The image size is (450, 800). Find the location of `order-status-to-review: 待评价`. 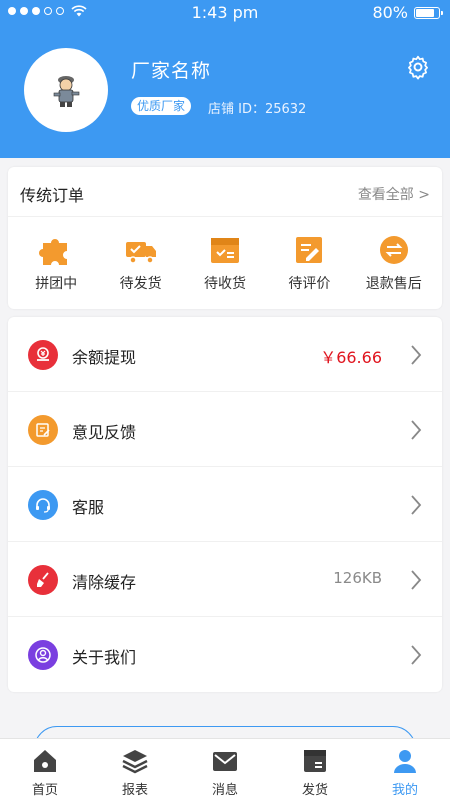

order-status-to-review: 待评价 is located at coordinates (309, 255).